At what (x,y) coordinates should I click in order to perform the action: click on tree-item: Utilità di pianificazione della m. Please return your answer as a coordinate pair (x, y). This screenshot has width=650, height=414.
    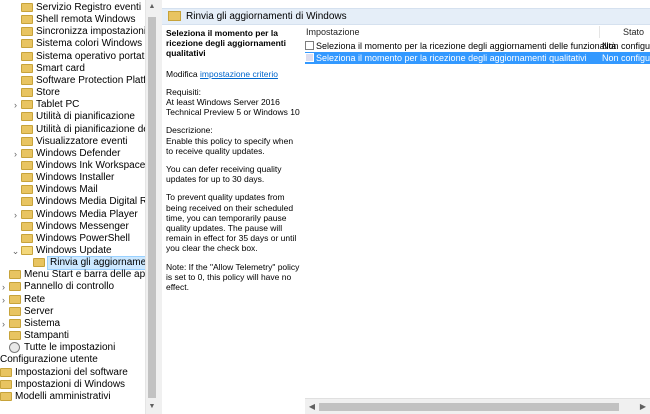
    Looking at the image, I should click on (79, 130).